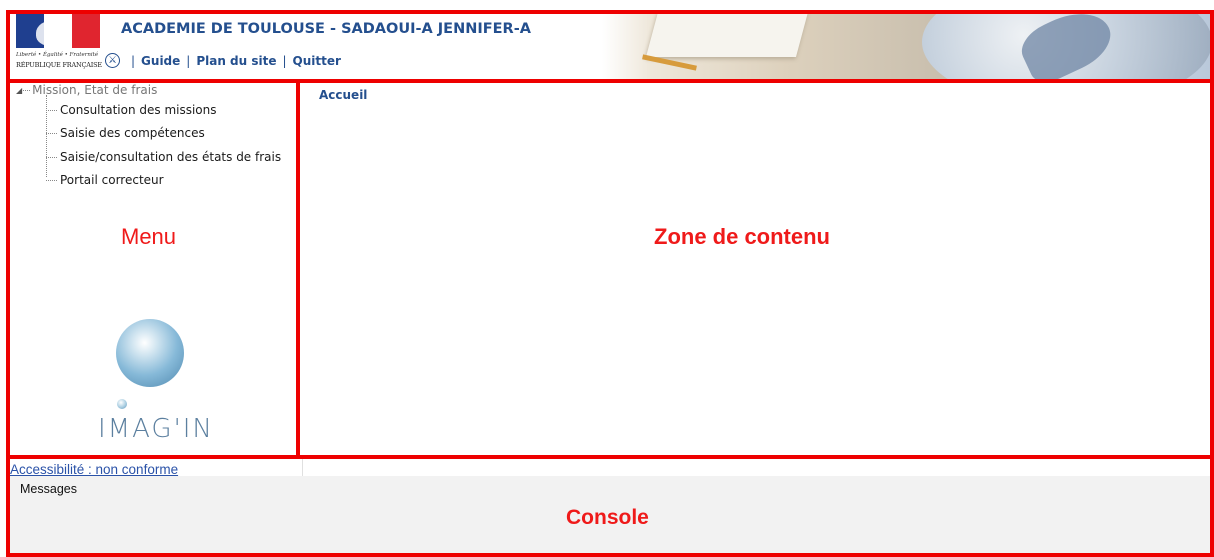  I want to click on imagin-logo-text: IMAG'IN, so click(156, 429).